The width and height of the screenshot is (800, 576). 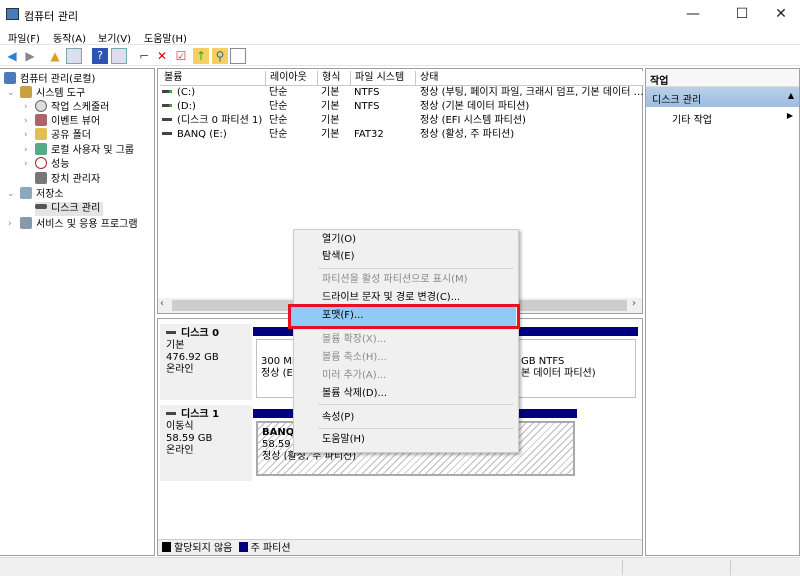 What do you see at coordinates (206, 362) in the screenshot?
I see `disk-0-label: 디스크 0 기본 476.92 GB 온라인` at bounding box center [206, 362].